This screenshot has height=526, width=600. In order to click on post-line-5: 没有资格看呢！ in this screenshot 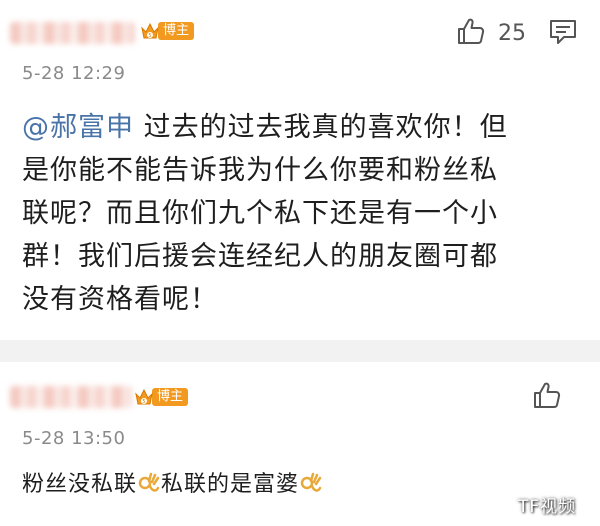, I will do `click(120, 299)`.